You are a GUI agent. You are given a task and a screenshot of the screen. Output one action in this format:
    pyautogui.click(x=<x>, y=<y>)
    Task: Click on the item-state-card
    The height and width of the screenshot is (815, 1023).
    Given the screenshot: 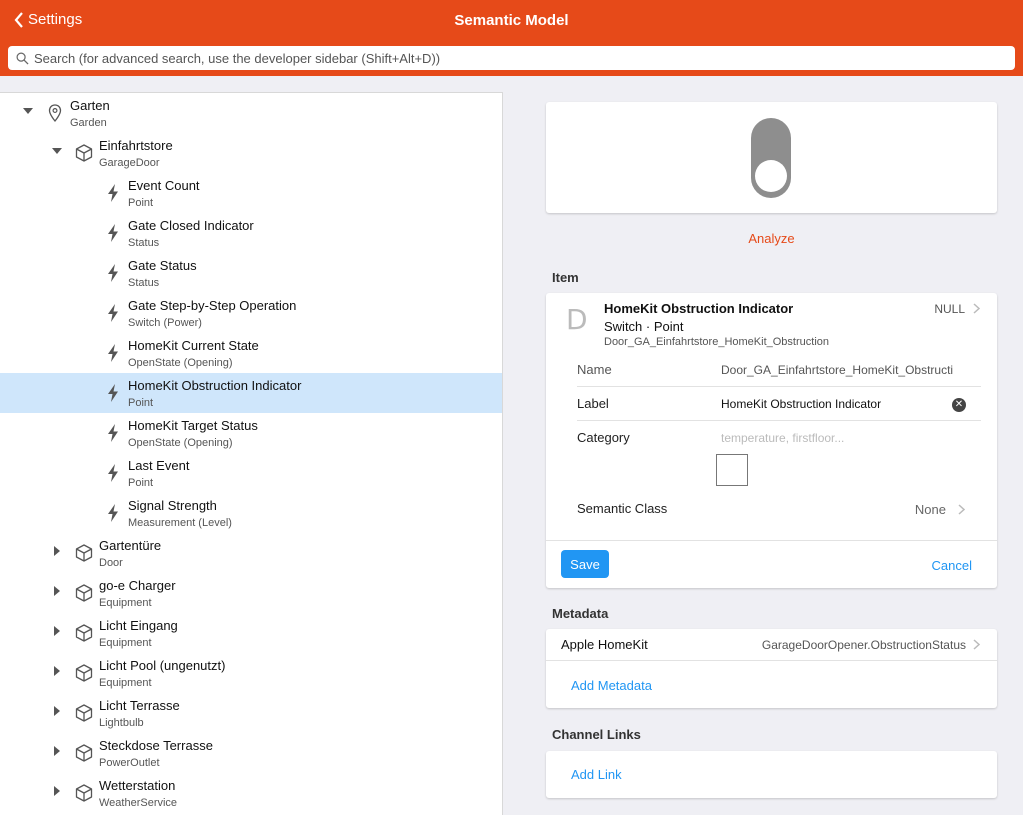 What is the action you would take?
    pyautogui.click(x=771, y=157)
    